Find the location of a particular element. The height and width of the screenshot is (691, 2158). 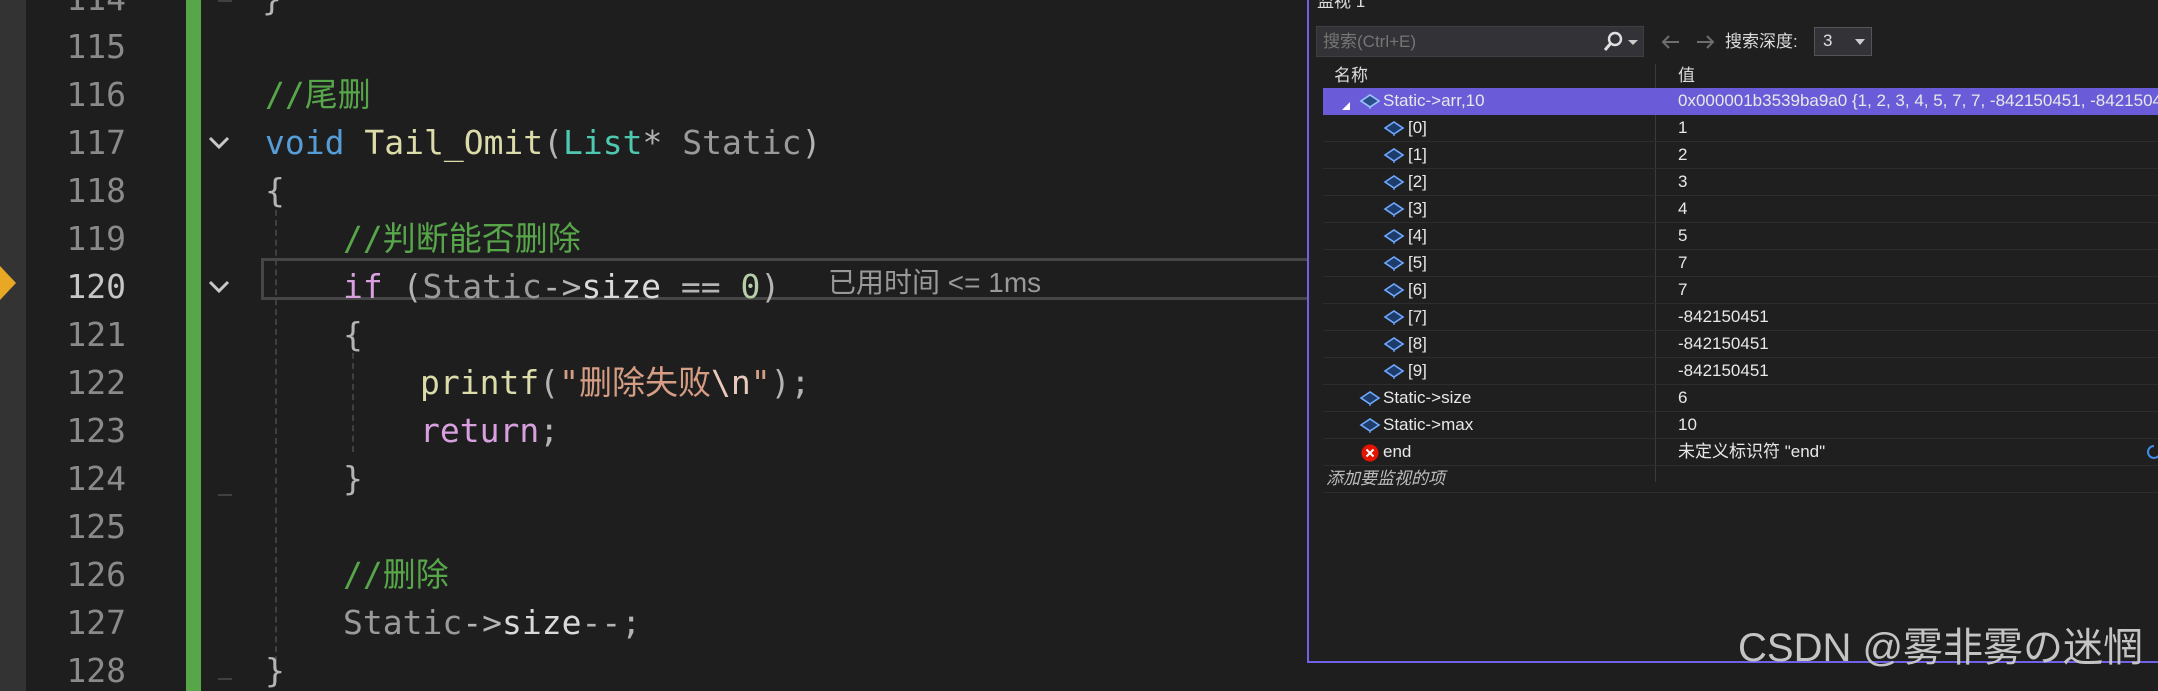

watch-value: 未定义标识符 "end" is located at coordinates (1751, 452).